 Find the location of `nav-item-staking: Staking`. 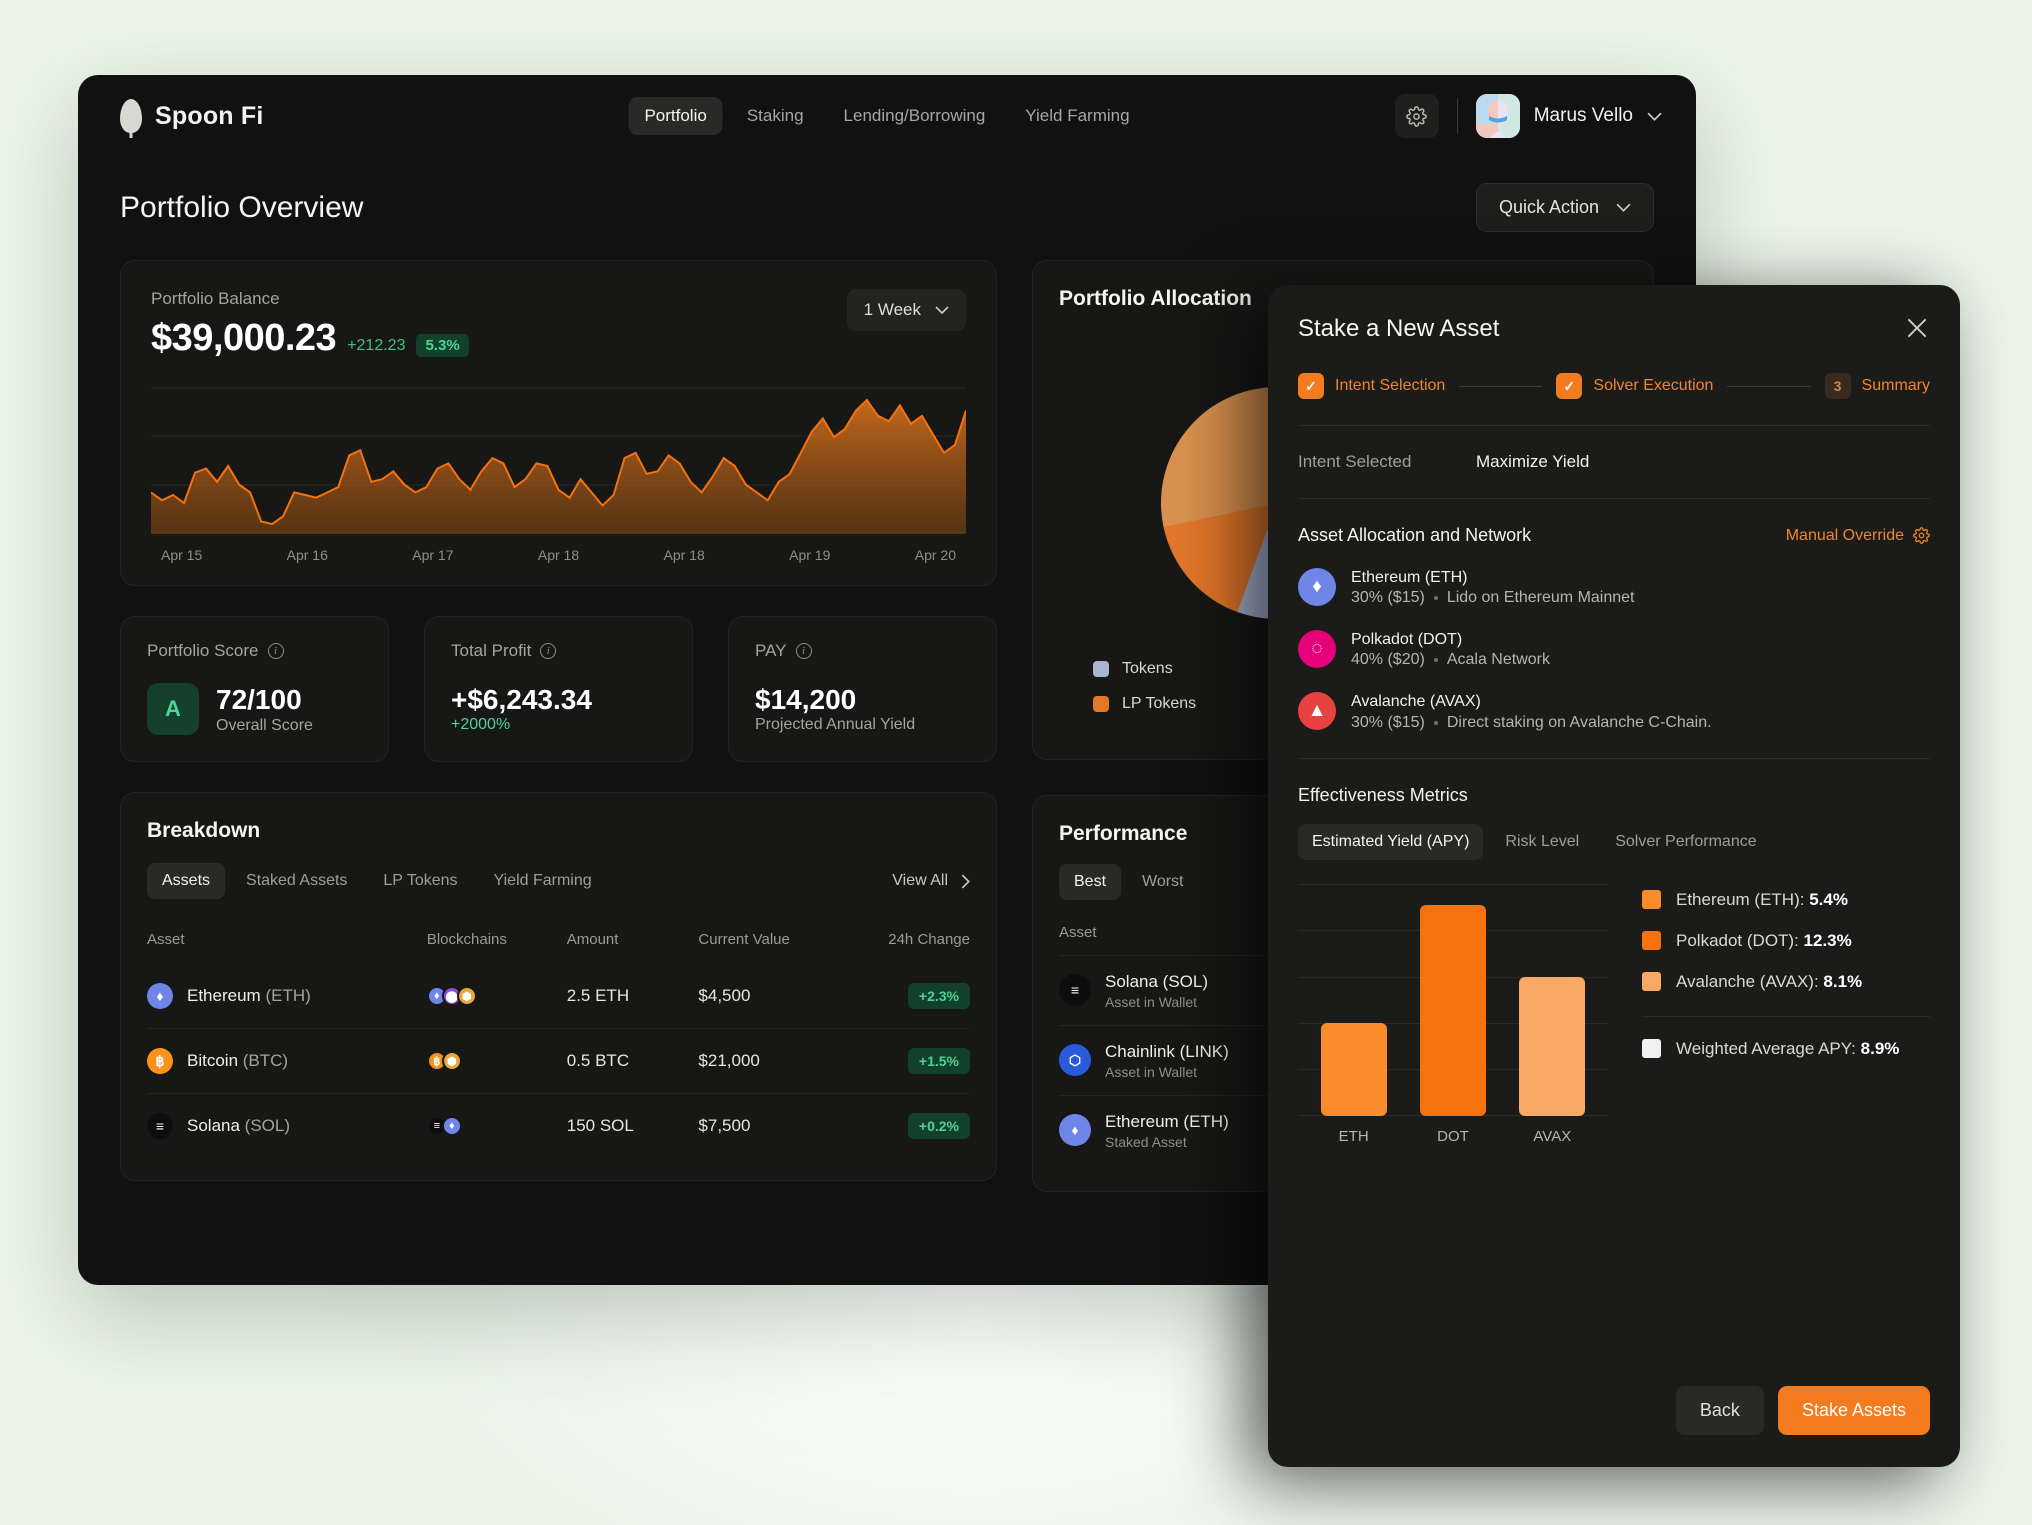

nav-item-staking: Staking is located at coordinates (775, 116).